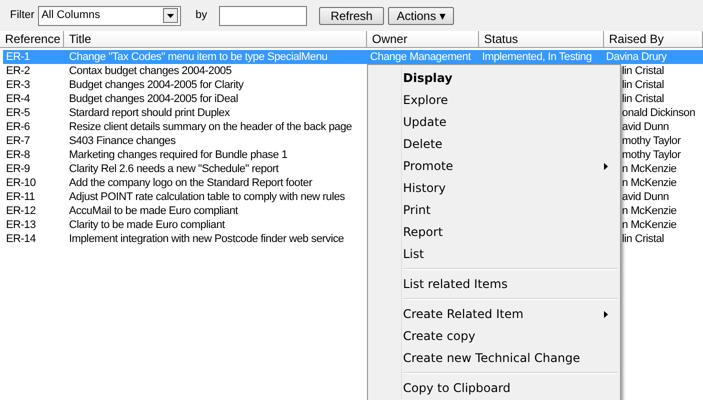 This screenshot has height=400, width=703. Describe the element at coordinates (494, 78) in the screenshot. I see `menu-item: Display` at that location.